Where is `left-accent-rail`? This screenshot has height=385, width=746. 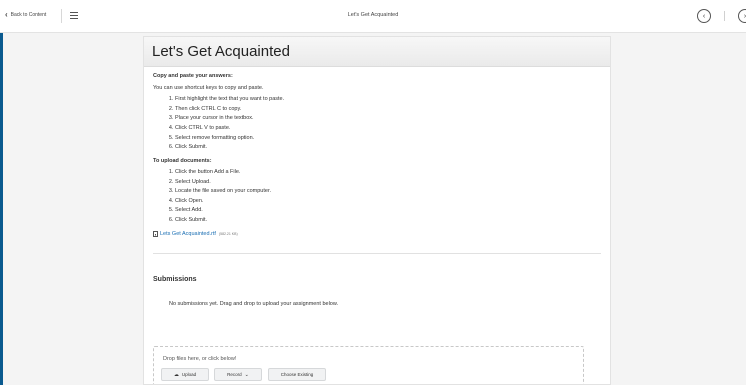
left-accent-rail is located at coordinates (1, 209).